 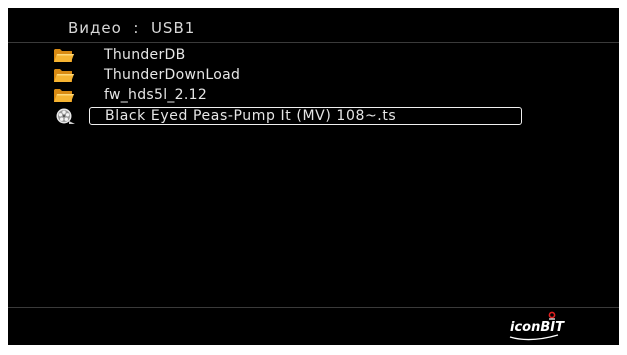 I want to click on brand-logo-text: iconBIT, so click(x=537, y=327).